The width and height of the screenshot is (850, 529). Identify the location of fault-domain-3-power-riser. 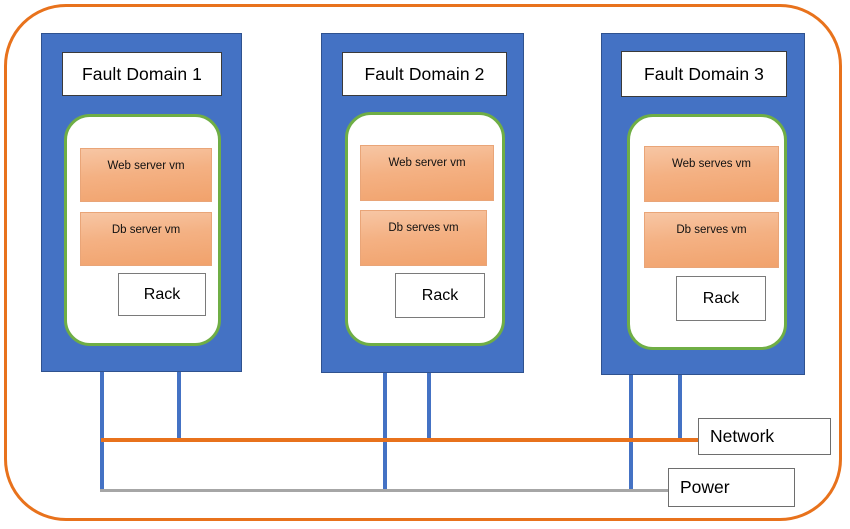
(631, 433).